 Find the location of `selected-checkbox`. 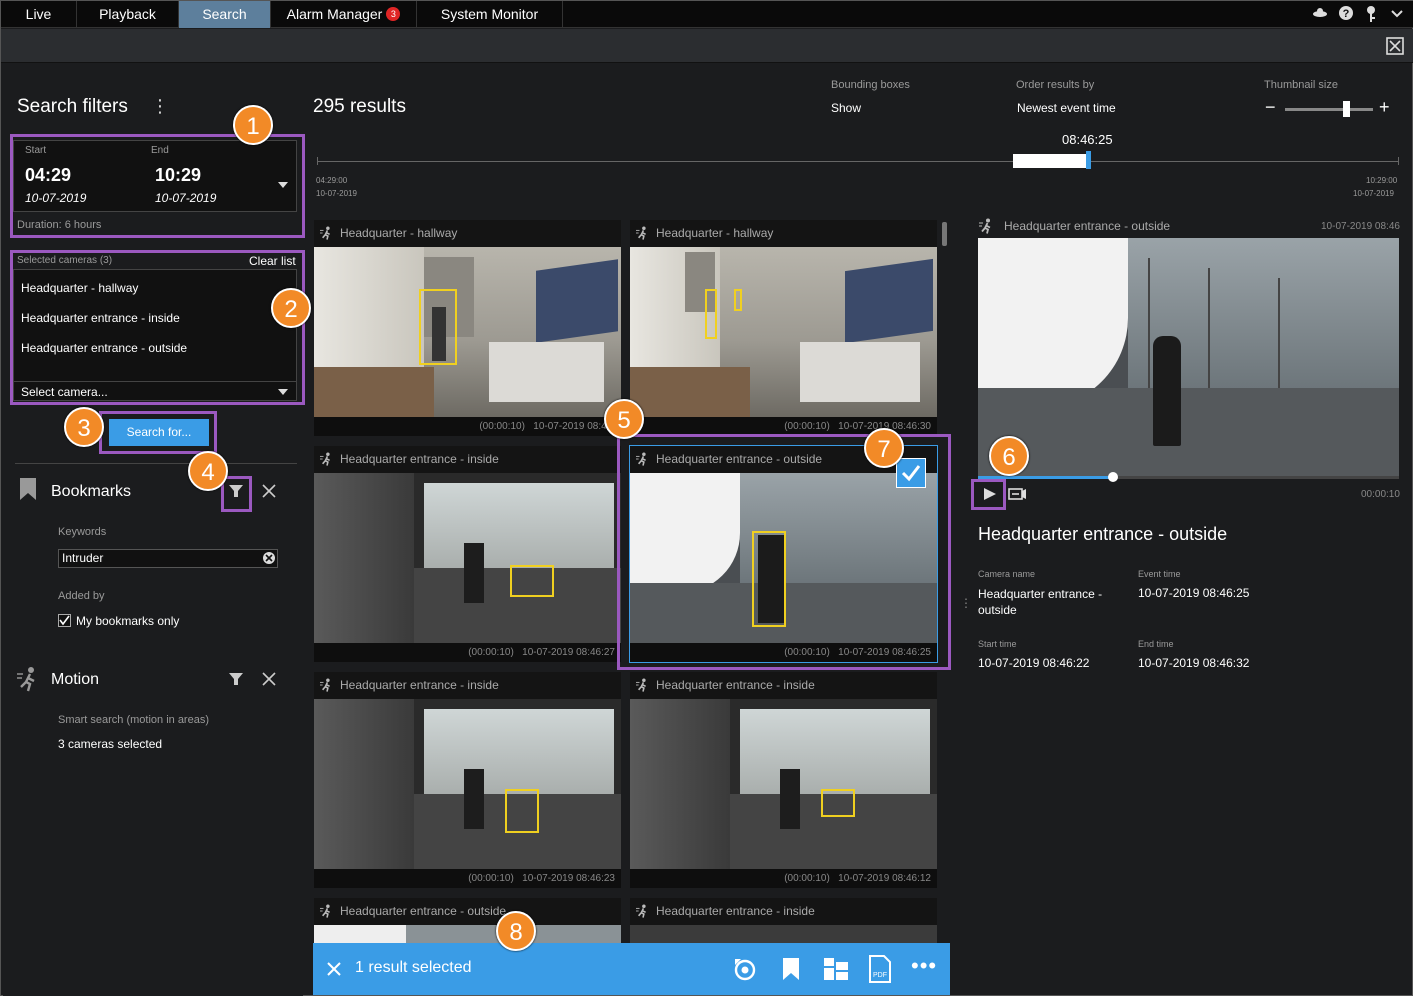

selected-checkbox is located at coordinates (911, 473).